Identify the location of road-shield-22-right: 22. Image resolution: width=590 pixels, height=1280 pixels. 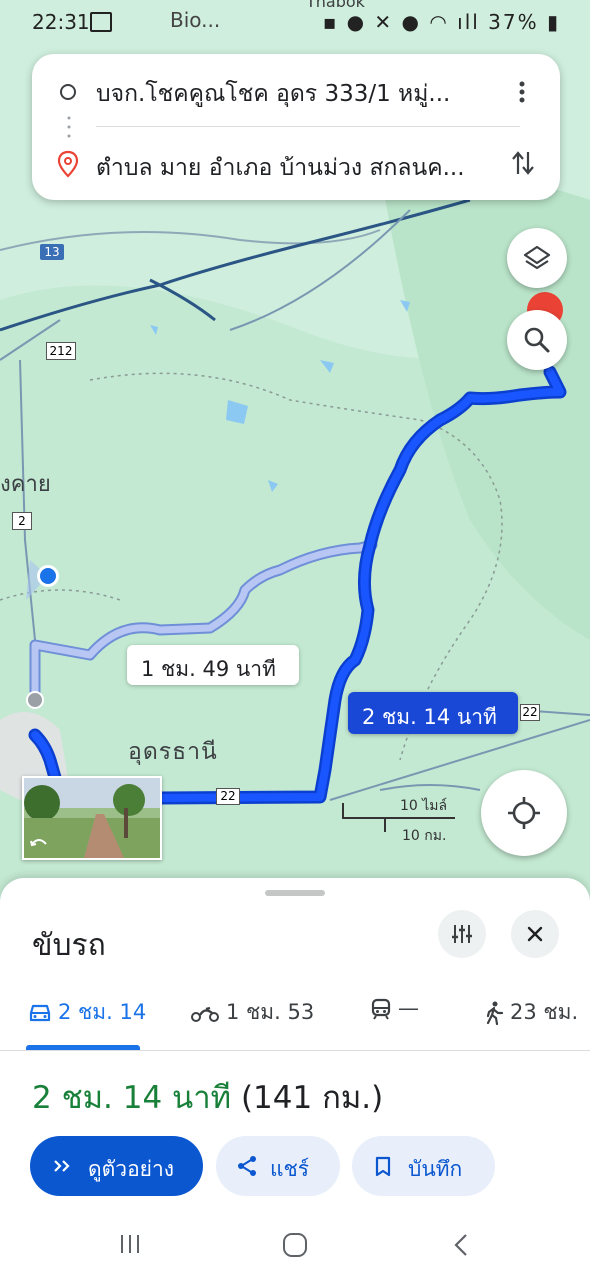
(530, 712).